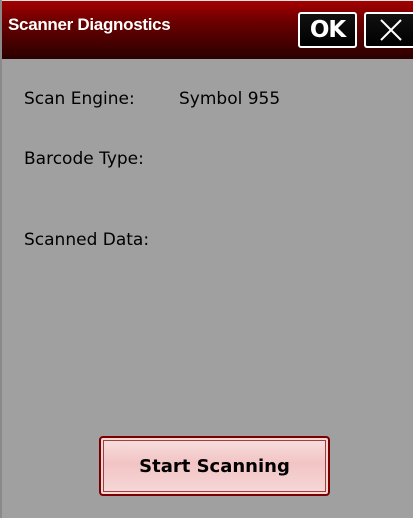 This screenshot has width=413, height=518. What do you see at coordinates (214, 466) in the screenshot?
I see `start-scanning-button: Start Scanning` at bounding box center [214, 466].